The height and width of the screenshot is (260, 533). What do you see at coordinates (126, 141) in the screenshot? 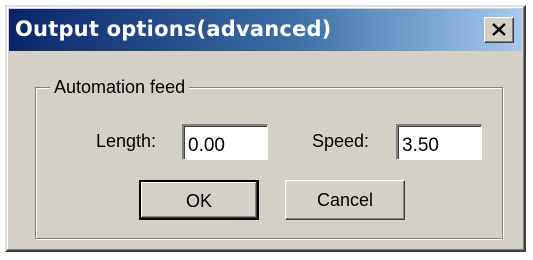
I see `length-label: Length:` at bounding box center [126, 141].